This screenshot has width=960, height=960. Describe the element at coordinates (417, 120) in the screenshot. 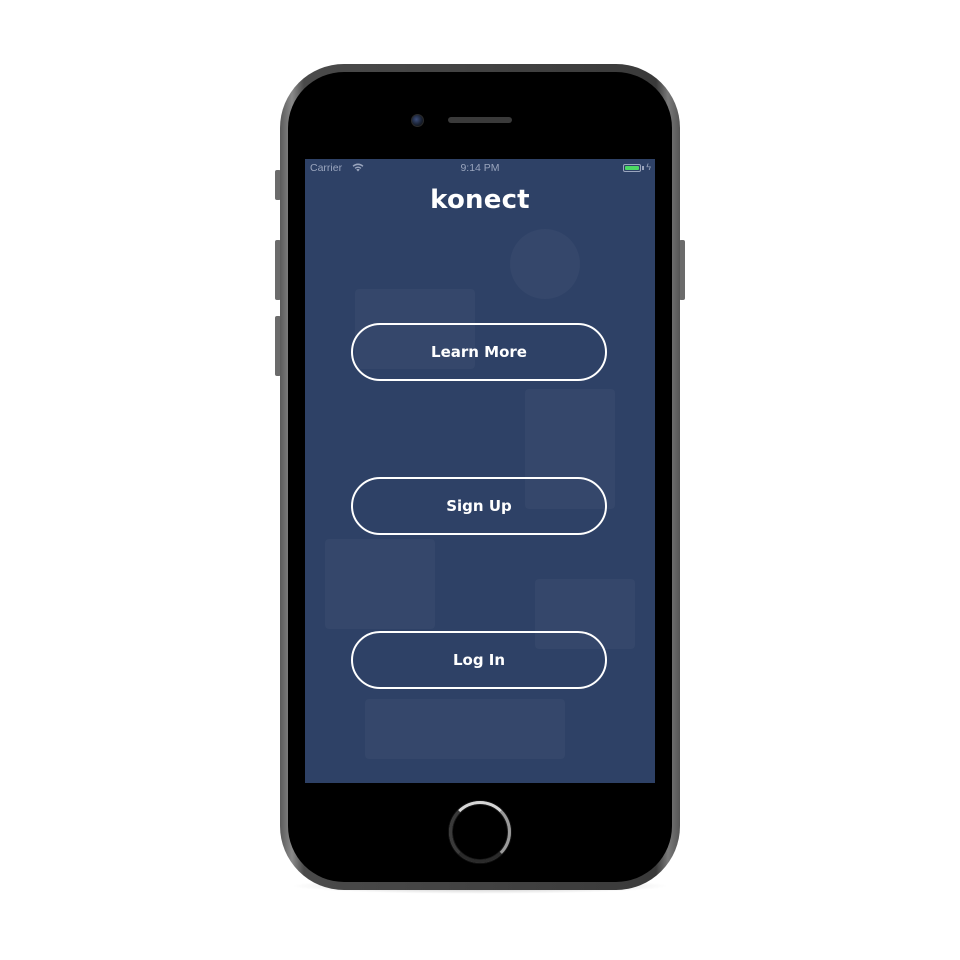

I see `front-camera-icon` at that location.